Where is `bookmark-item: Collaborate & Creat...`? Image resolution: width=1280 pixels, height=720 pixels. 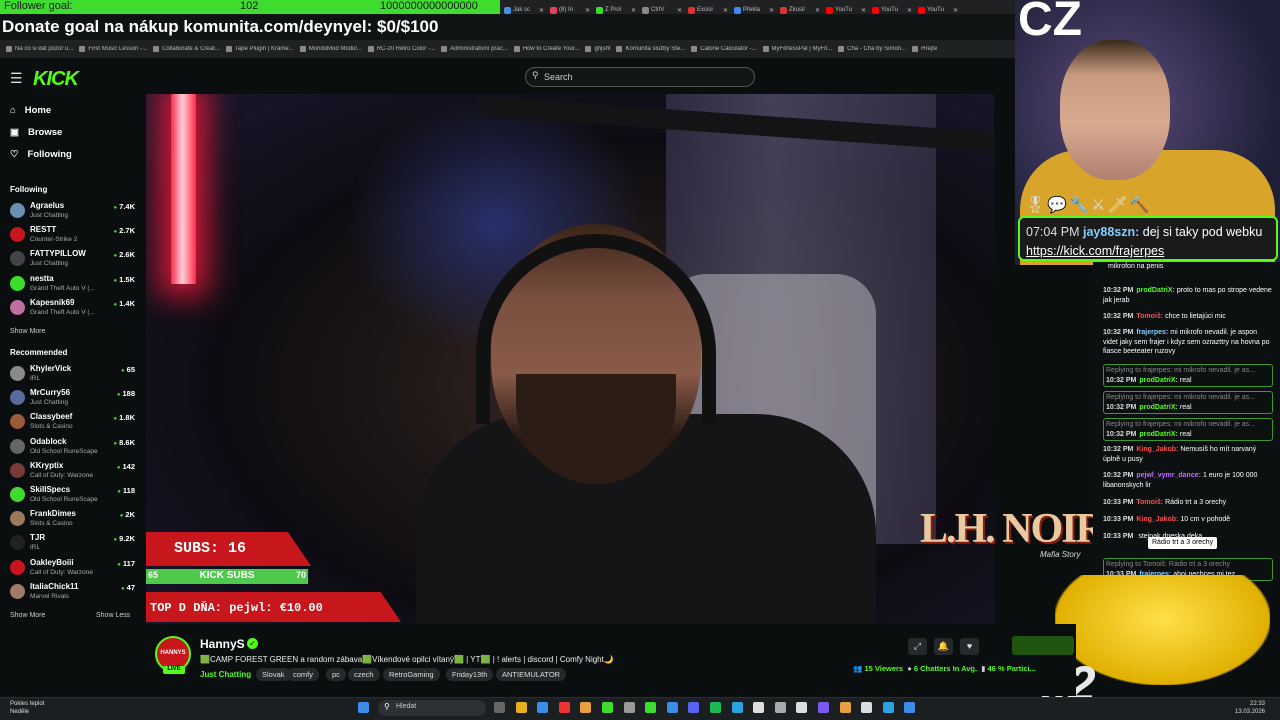
bookmark-item: Collaborate & Creat... is located at coordinates (186, 49).